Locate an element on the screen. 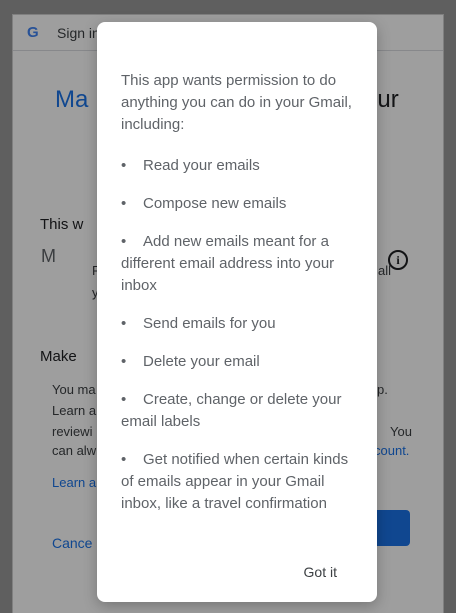  permission-item: • Delete your email is located at coordinates (238, 362).